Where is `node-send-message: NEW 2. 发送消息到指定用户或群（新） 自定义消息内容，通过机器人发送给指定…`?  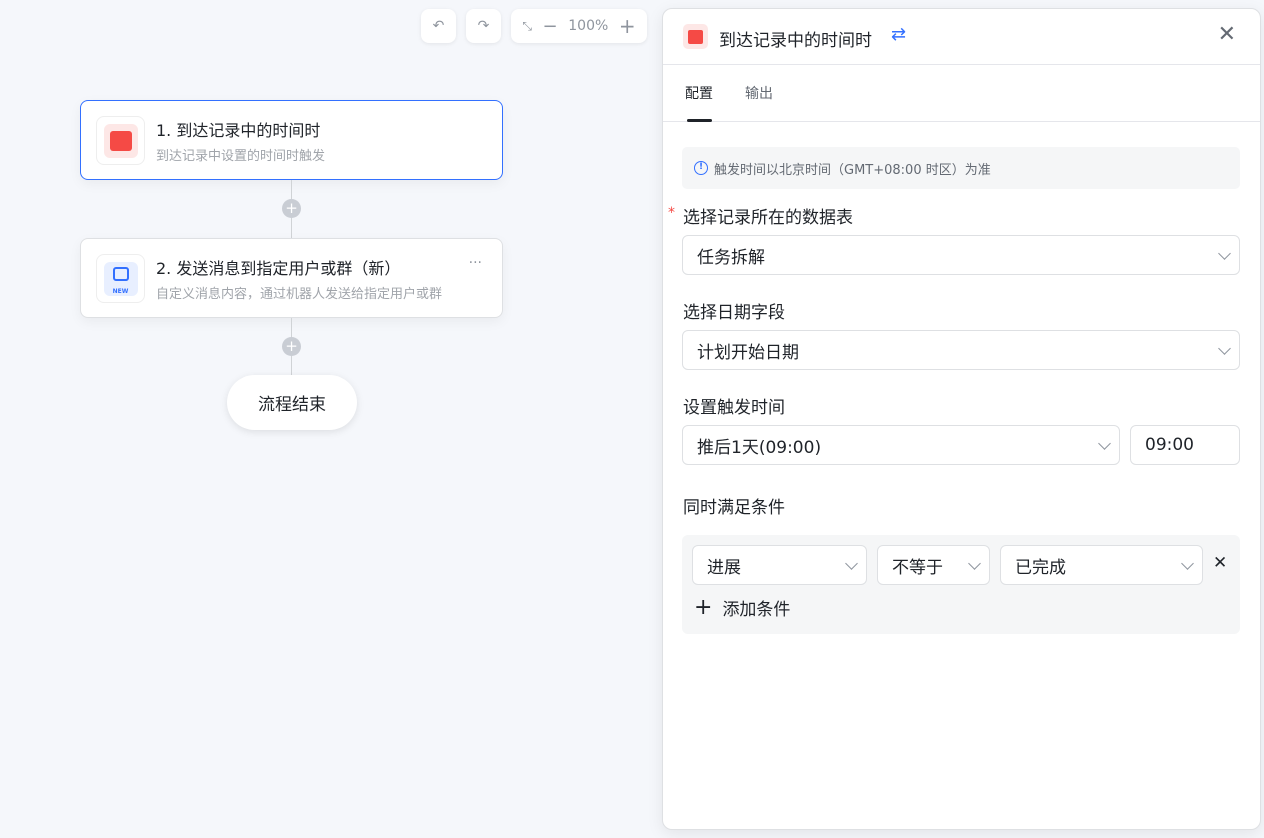
node-send-message: NEW 2. 发送消息到指定用户或群（新） 自定义消息内容，通过机器人发送给指定… is located at coordinates (291, 278).